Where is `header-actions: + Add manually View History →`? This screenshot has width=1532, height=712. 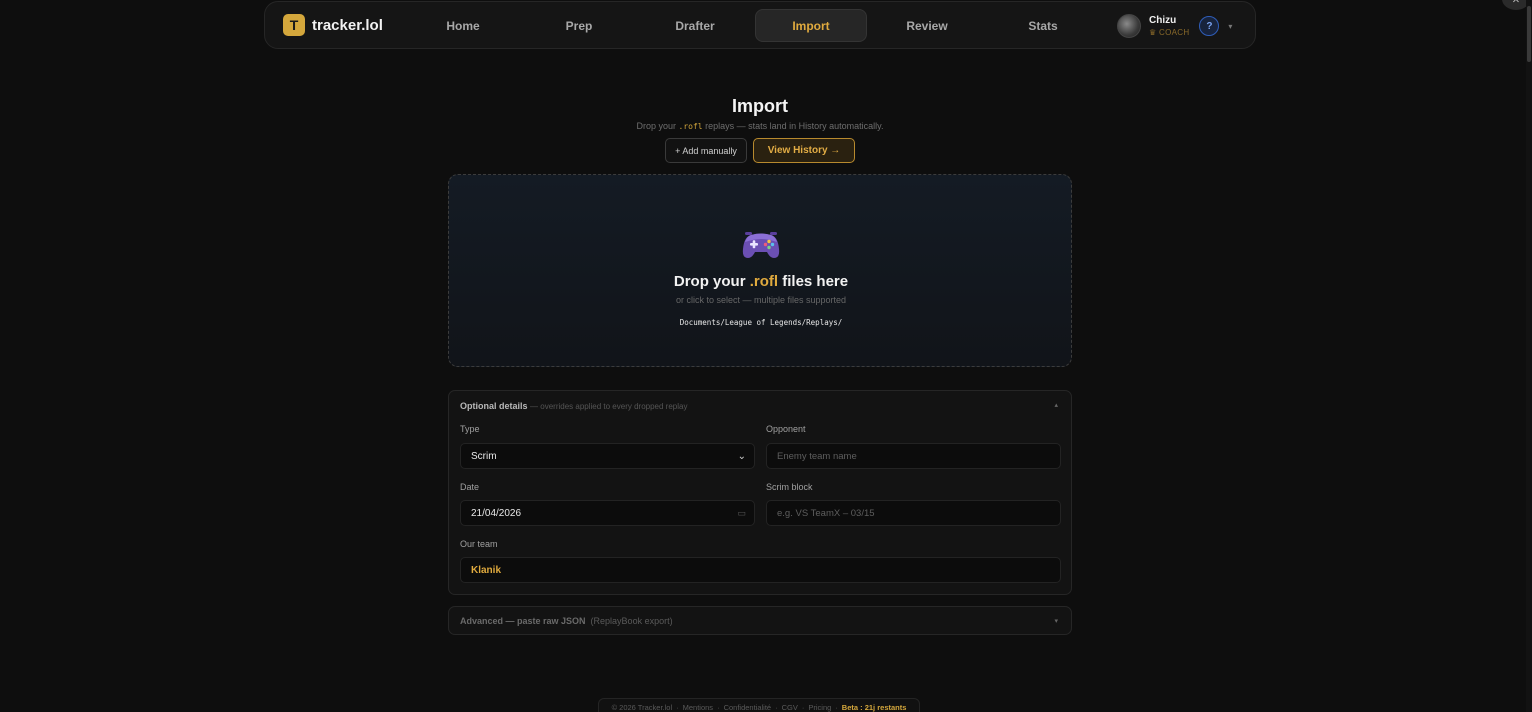 header-actions: + Add manually View History → is located at coordinates (760, 150).